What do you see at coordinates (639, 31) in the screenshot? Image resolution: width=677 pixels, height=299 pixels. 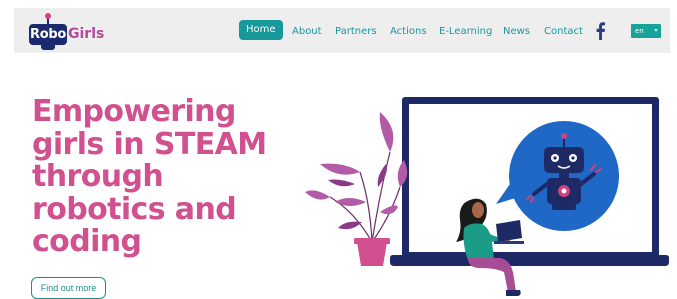 I see `language-select-value: en` at bounding box center [639, 31].